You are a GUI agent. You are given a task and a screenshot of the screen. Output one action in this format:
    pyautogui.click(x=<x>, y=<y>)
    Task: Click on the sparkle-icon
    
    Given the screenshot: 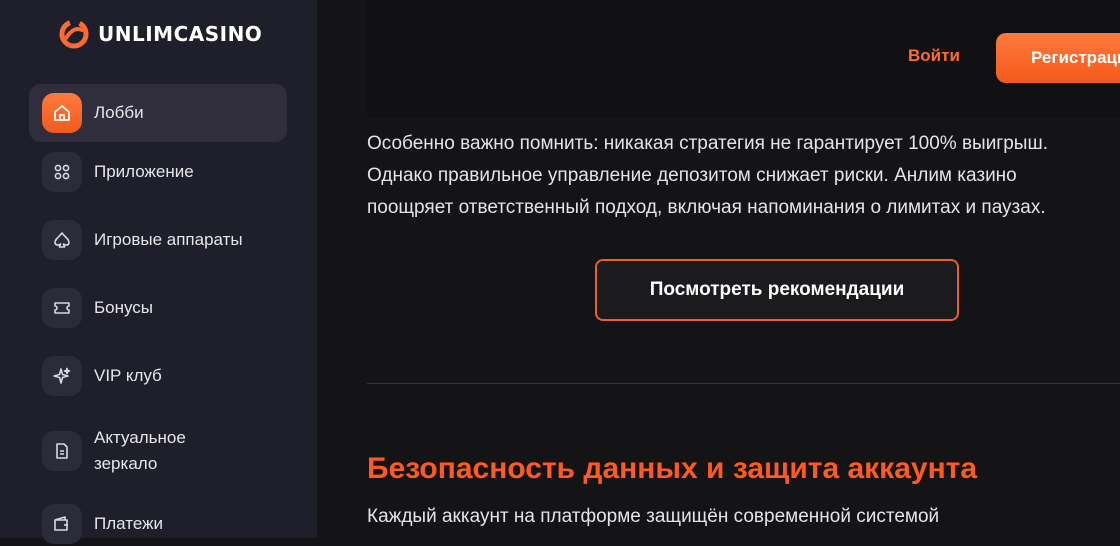 What is the action you would take?
    pyautogui.click(x=62, y=376)
    